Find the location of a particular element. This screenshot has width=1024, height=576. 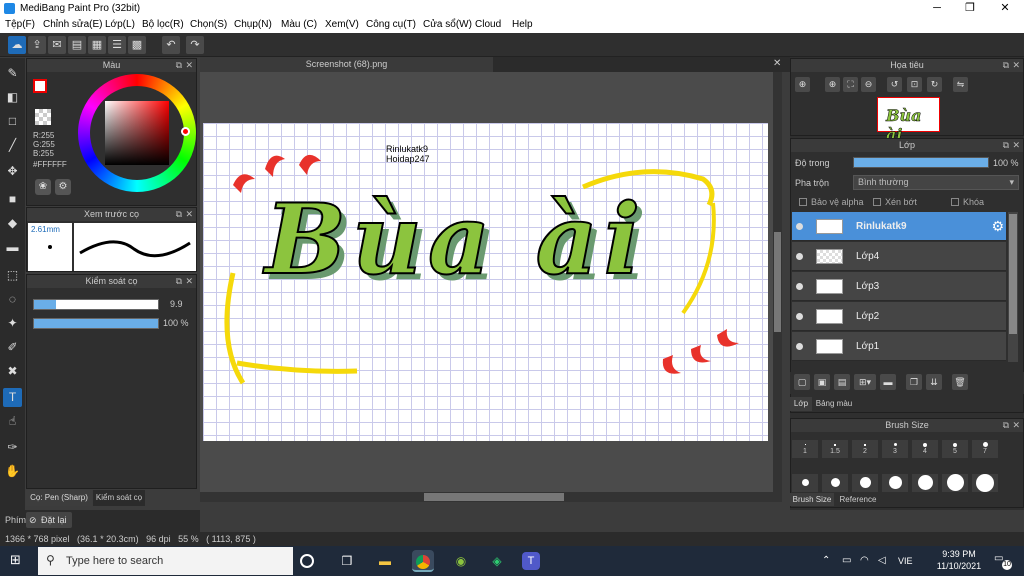

gradient-tool-icon: ▬ is located at coordinates (12, 247).